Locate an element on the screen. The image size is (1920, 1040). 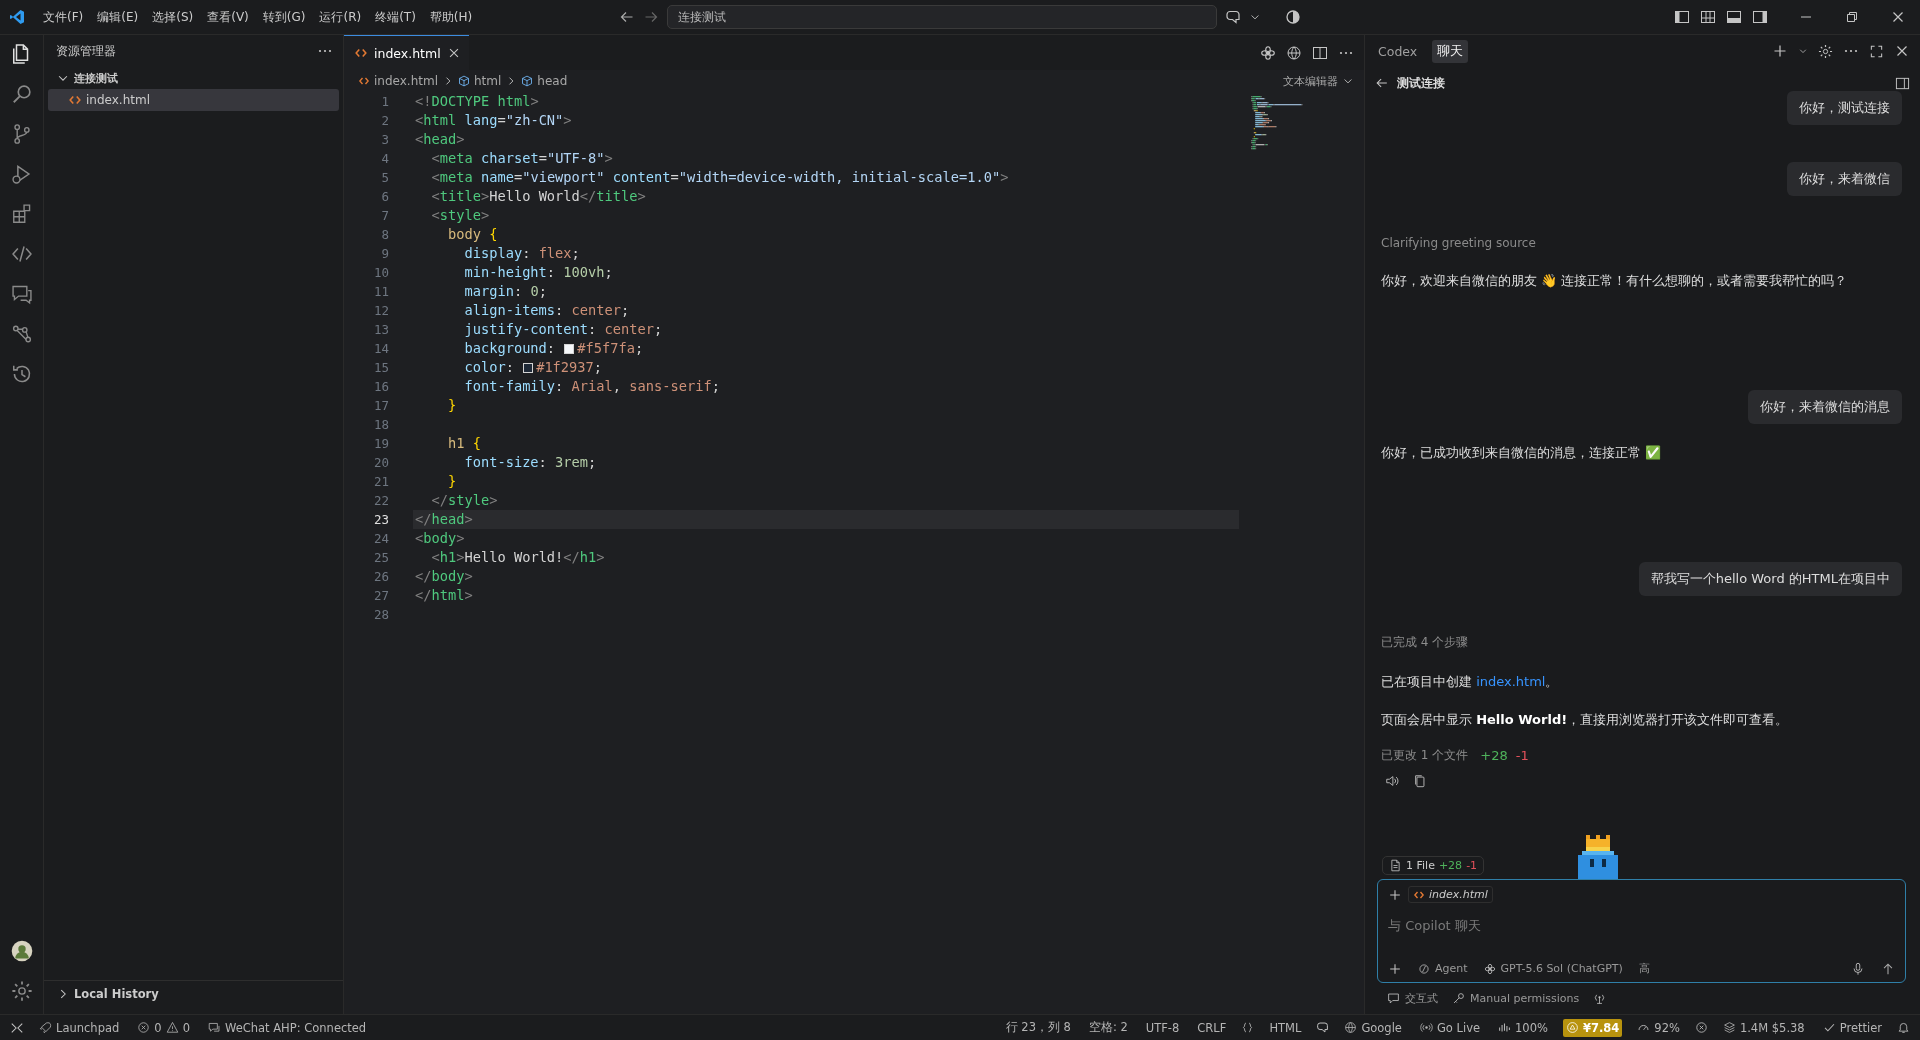
search-icon is located at coordinates (21, 94).